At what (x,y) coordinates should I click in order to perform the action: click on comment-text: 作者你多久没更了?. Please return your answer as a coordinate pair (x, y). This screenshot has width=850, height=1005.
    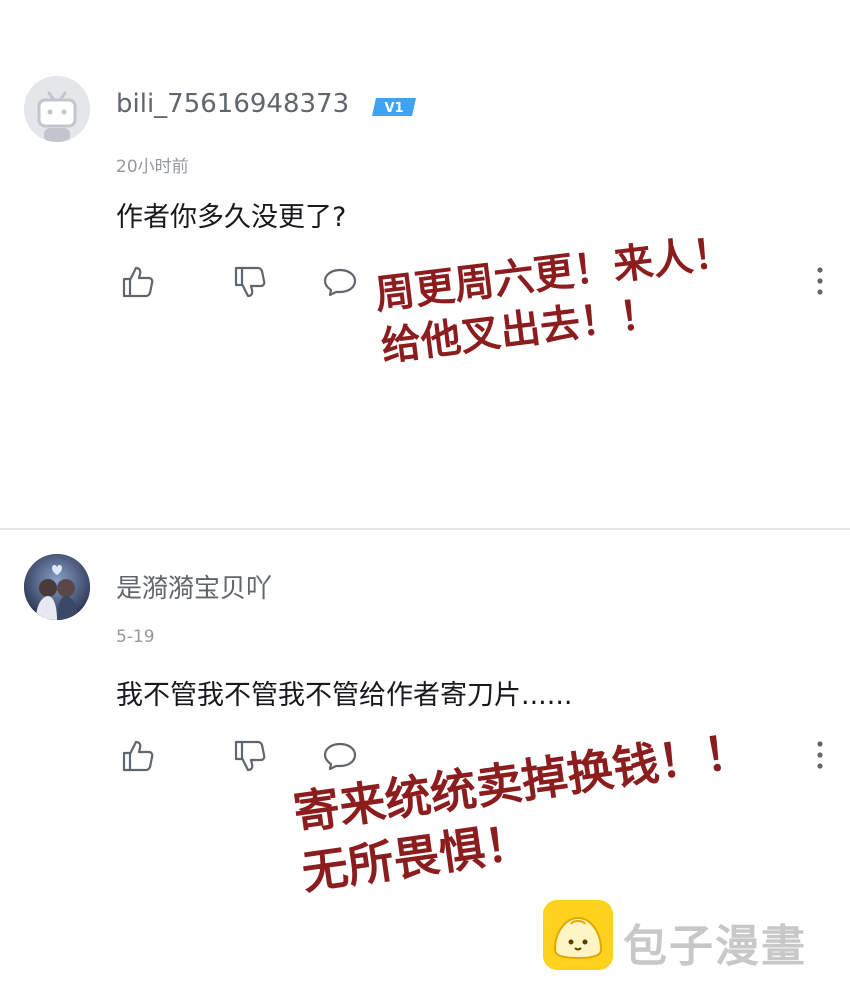
    Looking at the image, I should click on (231, 217).